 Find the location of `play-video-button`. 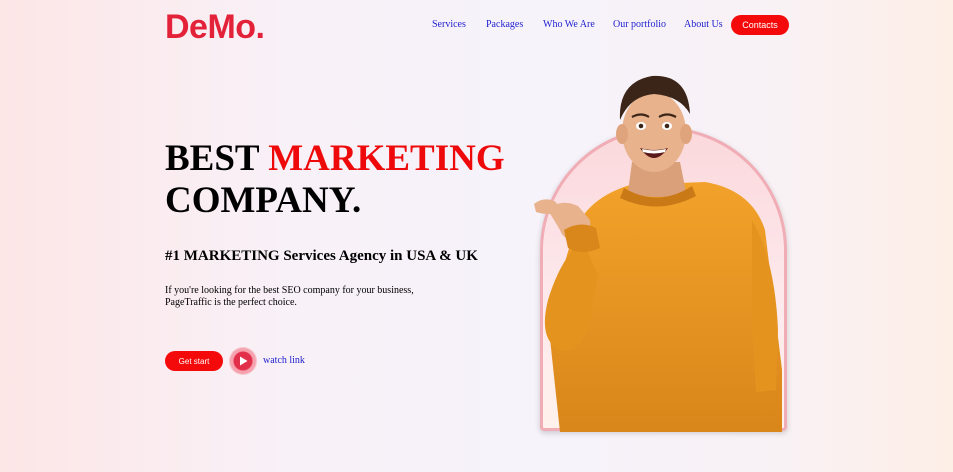

play-video-button is located at coordinates (243, 361).